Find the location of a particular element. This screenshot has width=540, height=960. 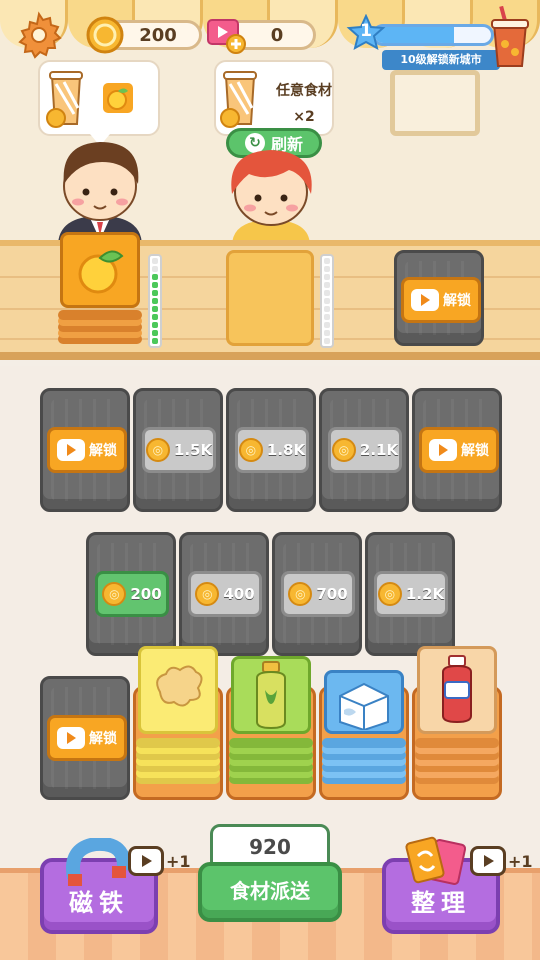

grid-row1-tile-2: ◎ 1.5K is located at coordinates (178, 450).